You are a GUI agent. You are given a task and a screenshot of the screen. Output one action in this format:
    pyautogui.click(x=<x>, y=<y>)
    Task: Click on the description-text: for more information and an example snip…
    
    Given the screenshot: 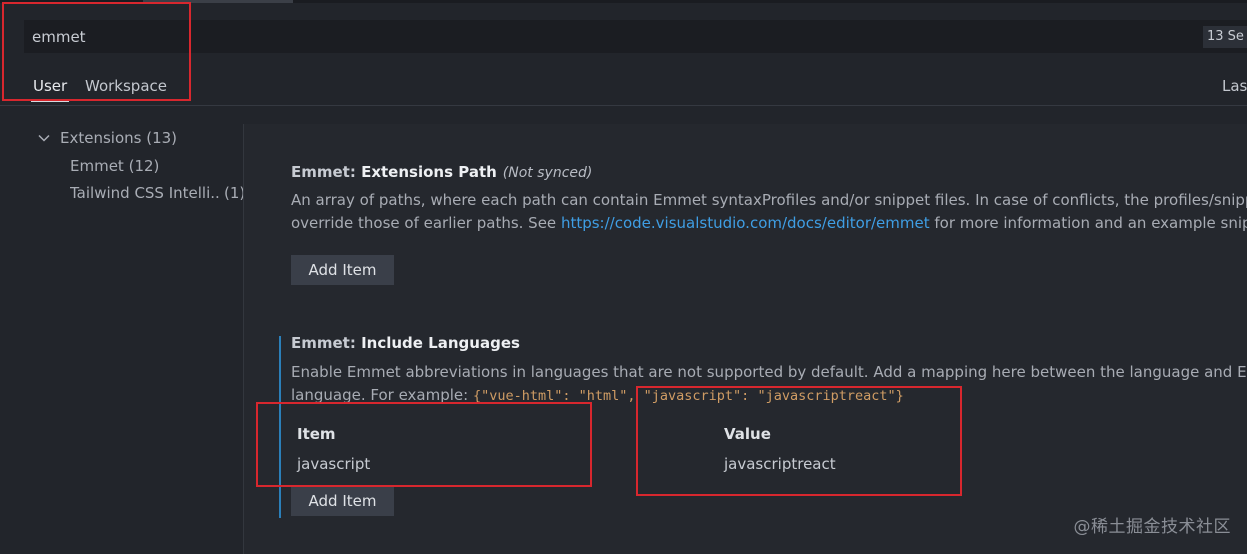 What is the action you would take?
    pyautogui.click(x=1090, y=223)
    